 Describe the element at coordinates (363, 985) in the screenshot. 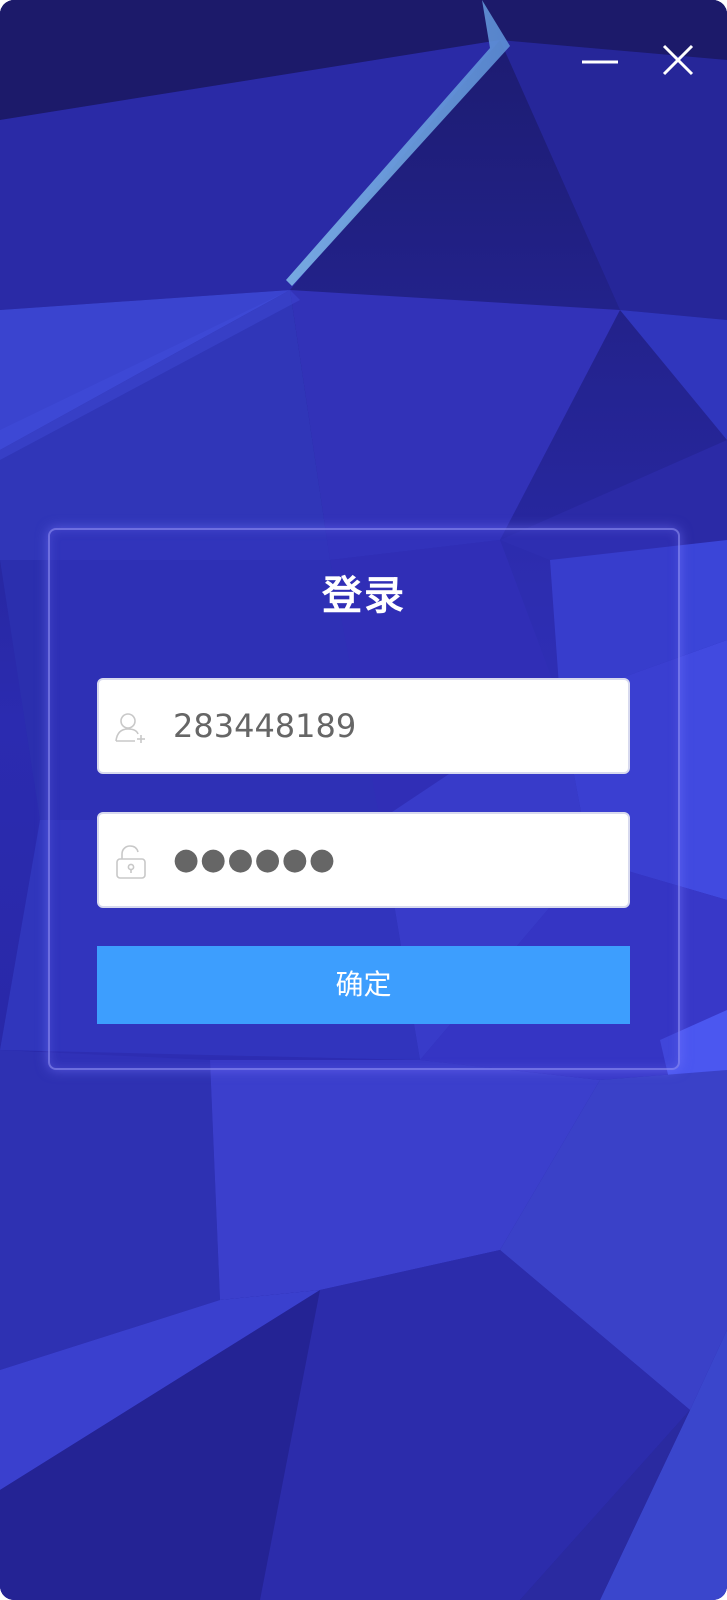

I see `confirm-button: 确定` at that location.